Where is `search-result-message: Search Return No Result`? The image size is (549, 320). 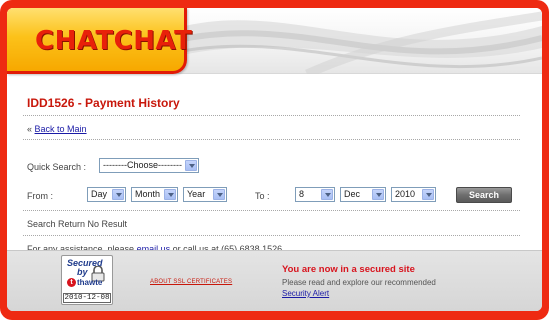 search-result-message: Search Return No Result is located at coordinates (77, 224).